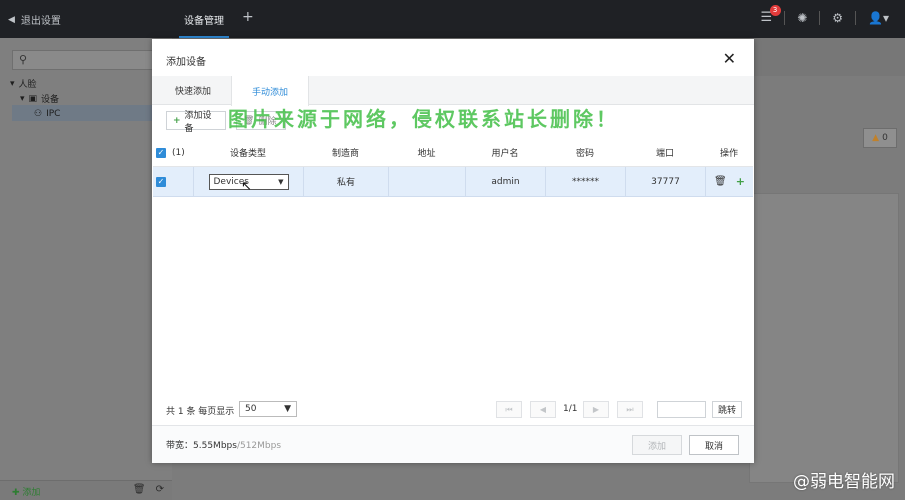 The height and width of the screenshot is (500, 905). What do you see at coordinates (665, 181) in the screenshot?
I see `port-cell: 37777` at bounding box center [665, 181].